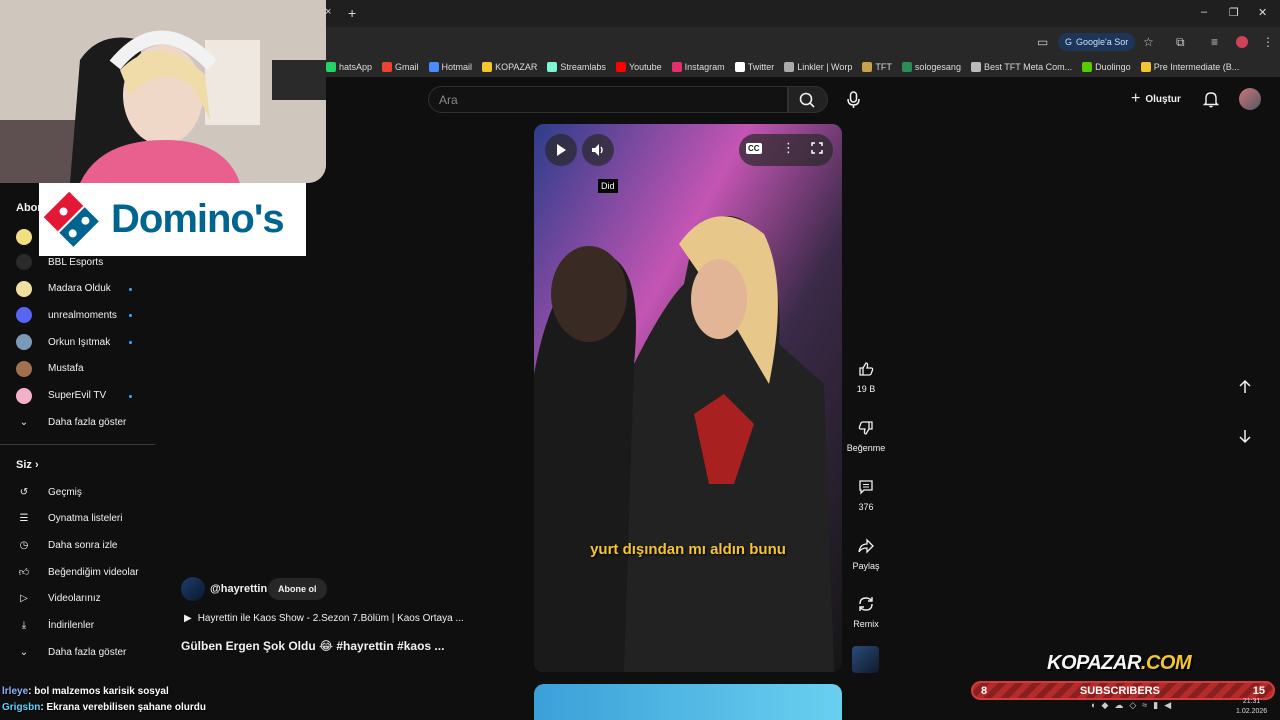 The width and height of the screenshot is (1280, 720). I want to click on like-icon, so click(866, 369).